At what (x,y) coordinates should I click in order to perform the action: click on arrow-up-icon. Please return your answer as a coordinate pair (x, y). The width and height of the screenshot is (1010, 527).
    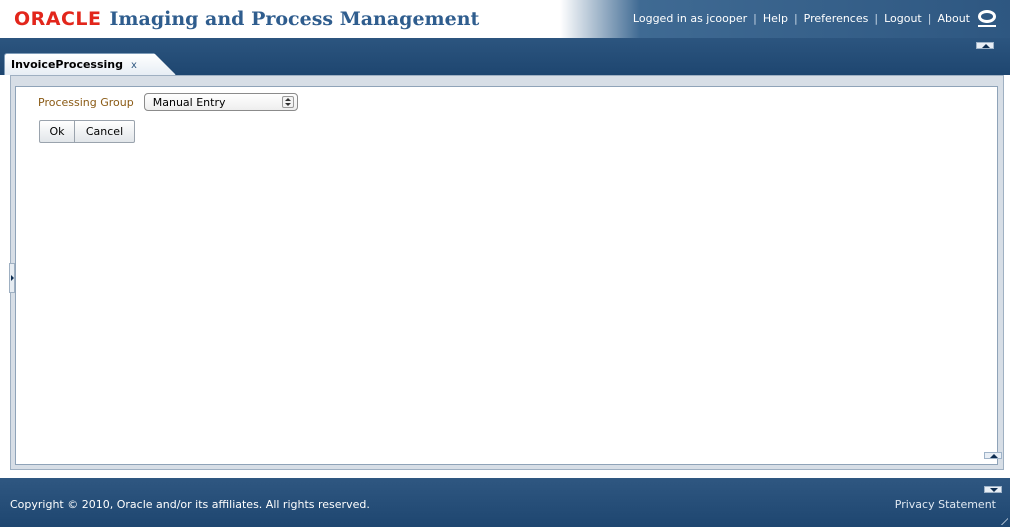
    Looking at the image, I should click on (287, 99).